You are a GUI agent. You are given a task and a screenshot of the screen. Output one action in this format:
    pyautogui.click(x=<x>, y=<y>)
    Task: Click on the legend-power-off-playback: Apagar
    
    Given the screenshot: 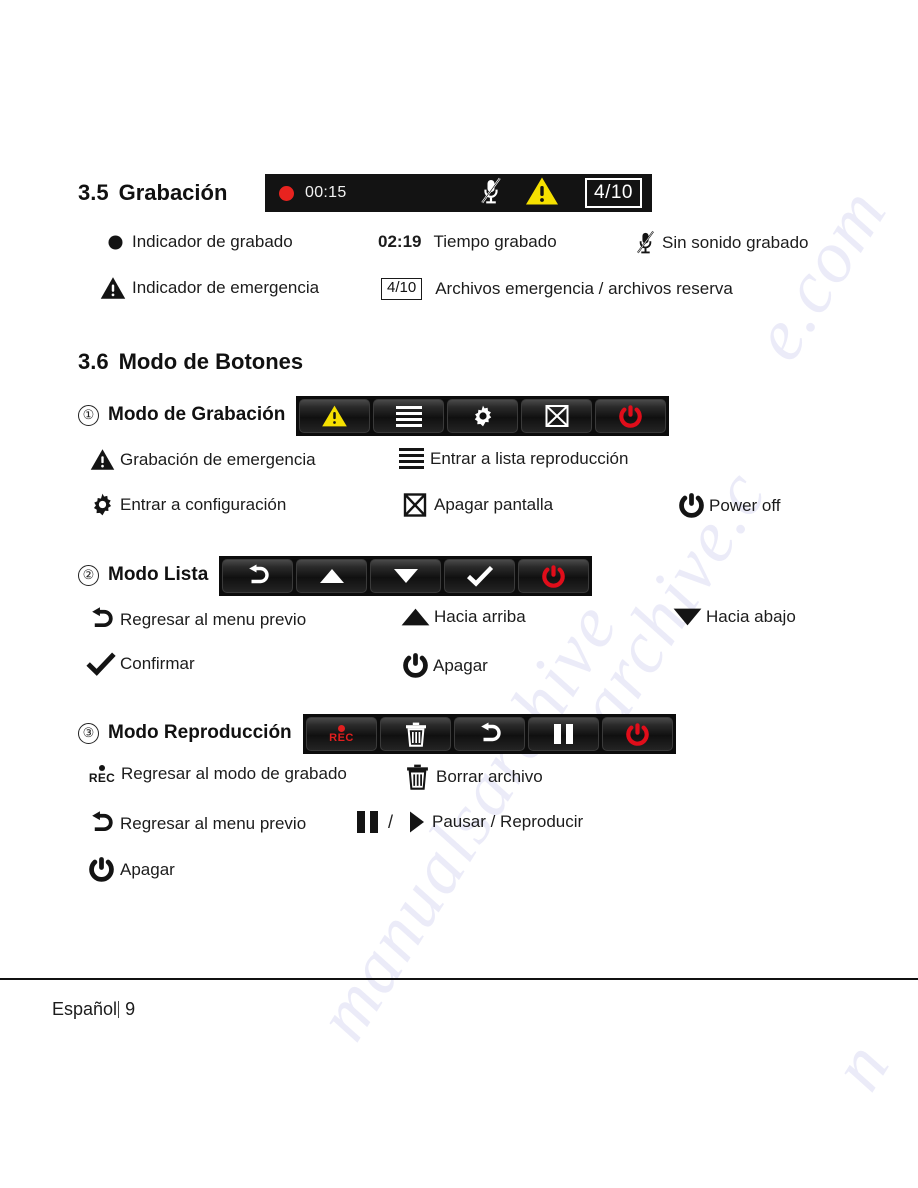 What is the action you would take?
    pyautogui.click(x=128, y=869)
    